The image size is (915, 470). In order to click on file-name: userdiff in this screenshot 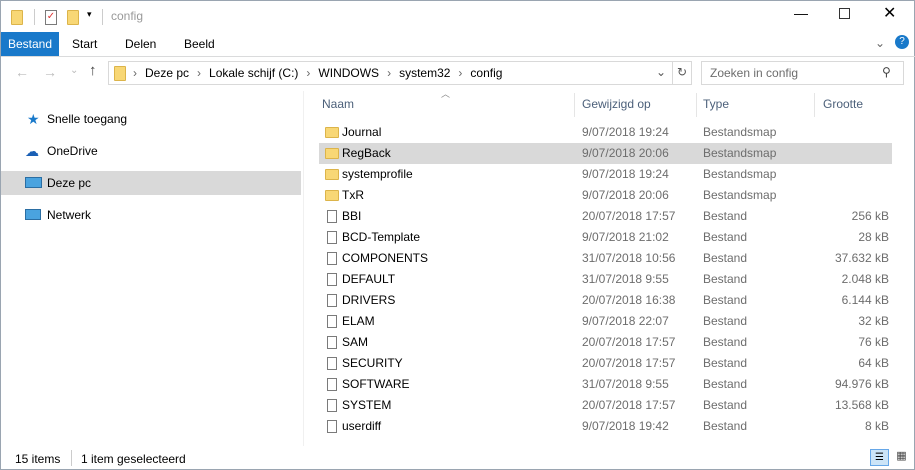, I will do `click(362, 426)`.